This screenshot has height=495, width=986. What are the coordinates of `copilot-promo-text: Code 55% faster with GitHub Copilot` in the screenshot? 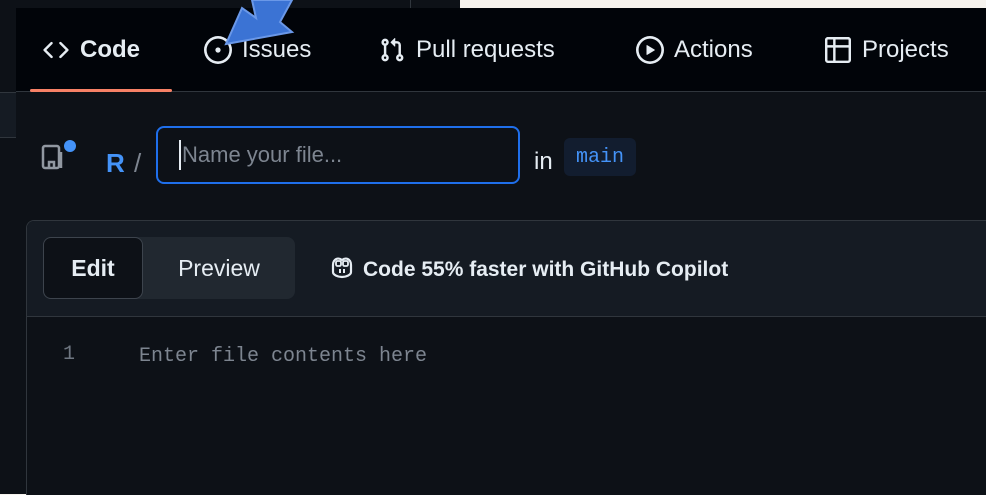 It's located at (546, 269).